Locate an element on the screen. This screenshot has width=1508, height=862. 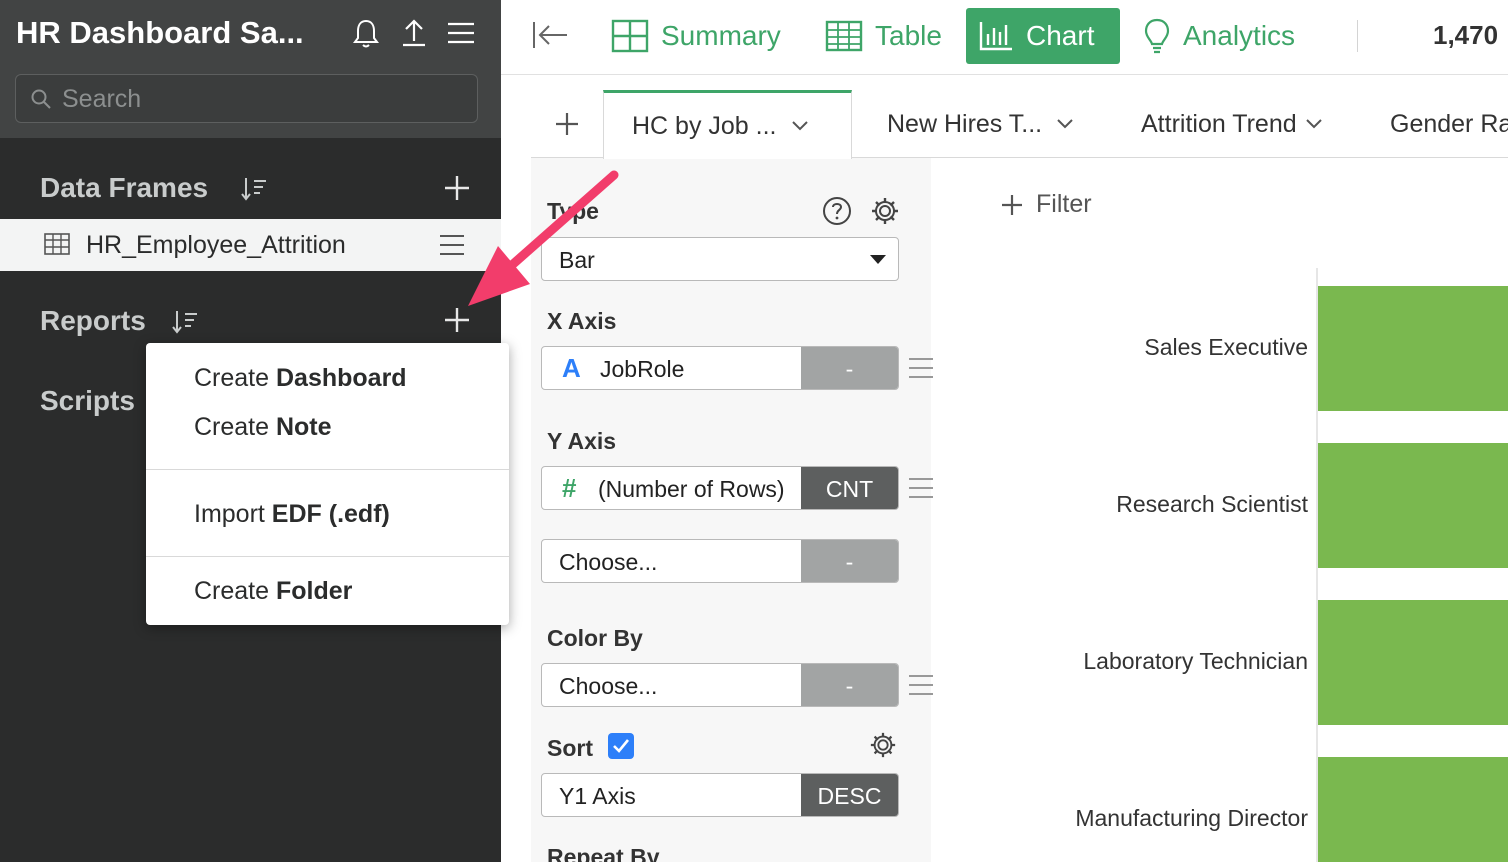
caret-down-icon is located at coordinates (878, 259).